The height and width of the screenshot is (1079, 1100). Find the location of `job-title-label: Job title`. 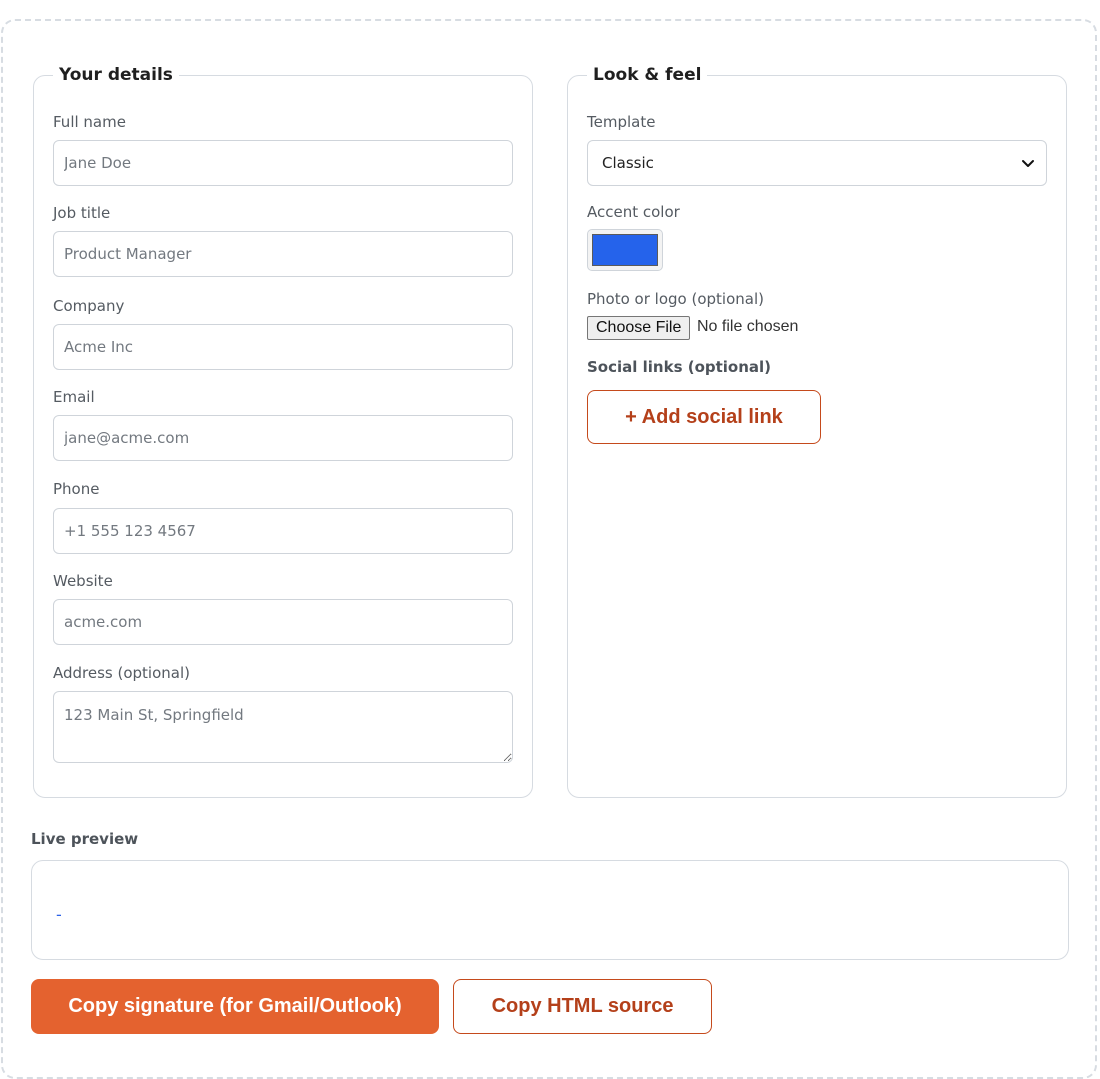

job-title-label: Job title is located at coordinates (82, 213).